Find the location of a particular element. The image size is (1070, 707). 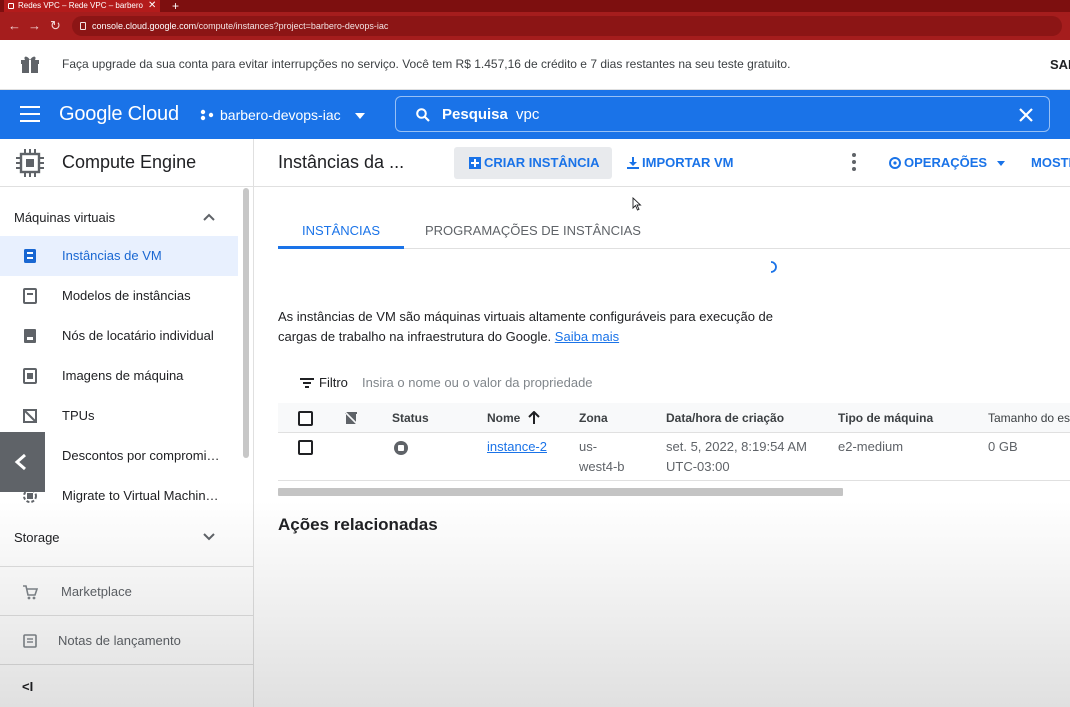

search-icon is located at coordinates (423, 115).